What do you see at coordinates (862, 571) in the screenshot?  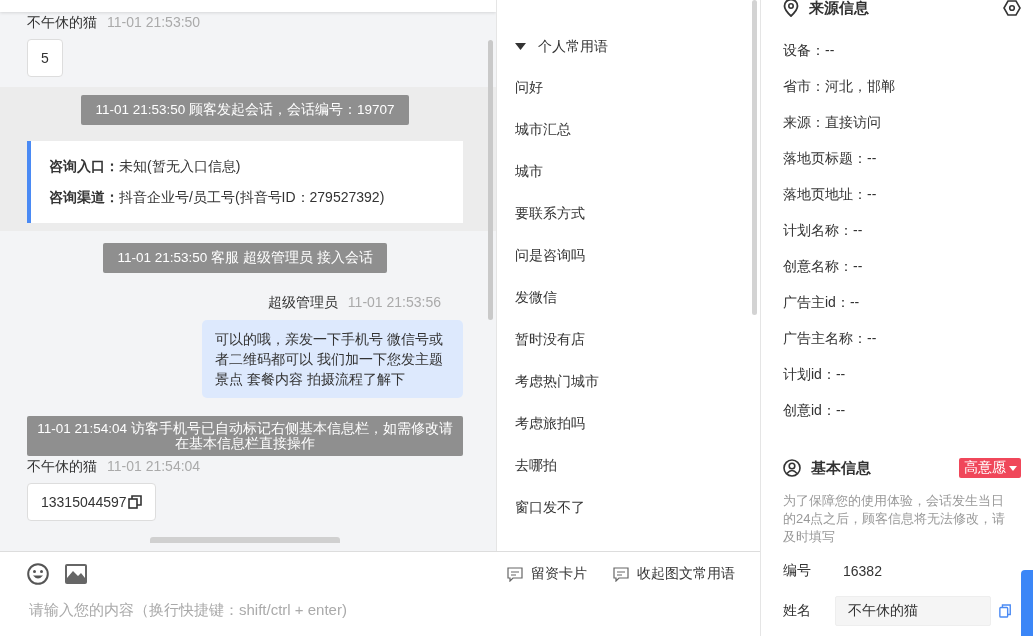 I see `field-value: 16382` at bounding box center [862, 571].